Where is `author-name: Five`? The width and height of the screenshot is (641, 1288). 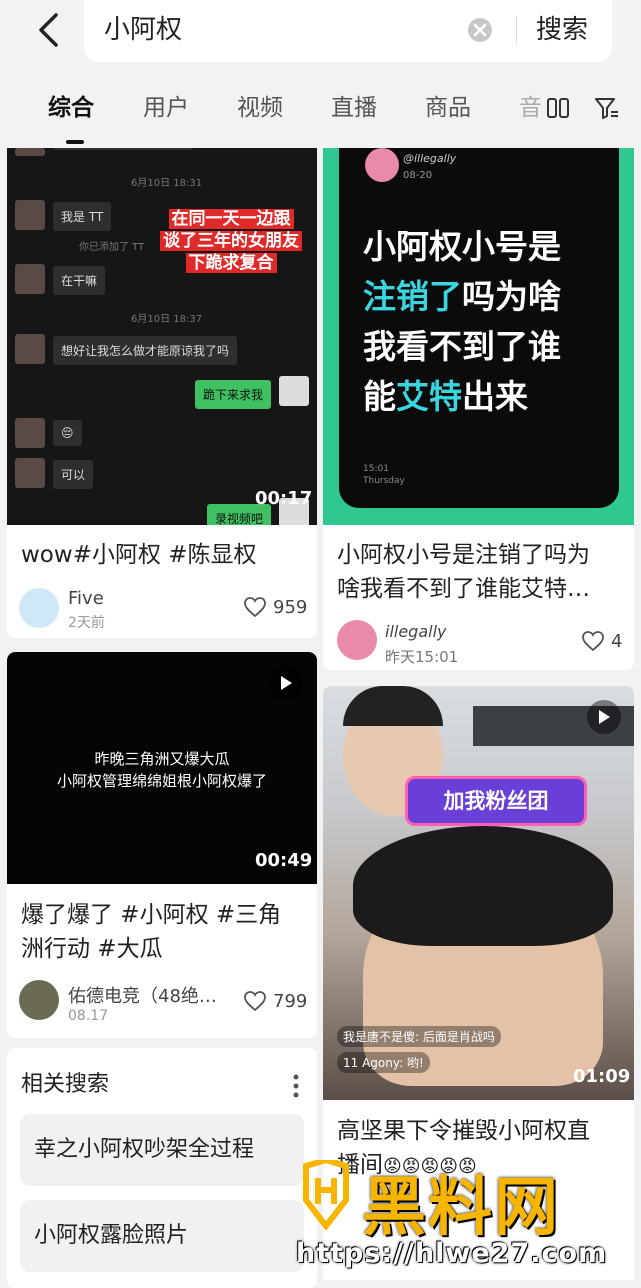 author-name: Five is located at coordinates (86, 598).